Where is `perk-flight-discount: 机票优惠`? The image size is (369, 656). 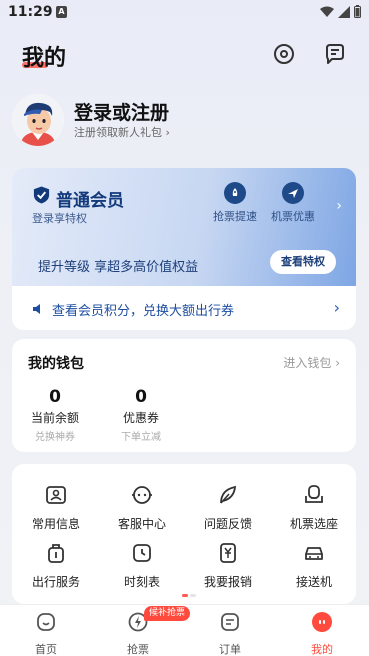 perk-flight-discount: 机票优惠 is located at coordinates (293, 203).